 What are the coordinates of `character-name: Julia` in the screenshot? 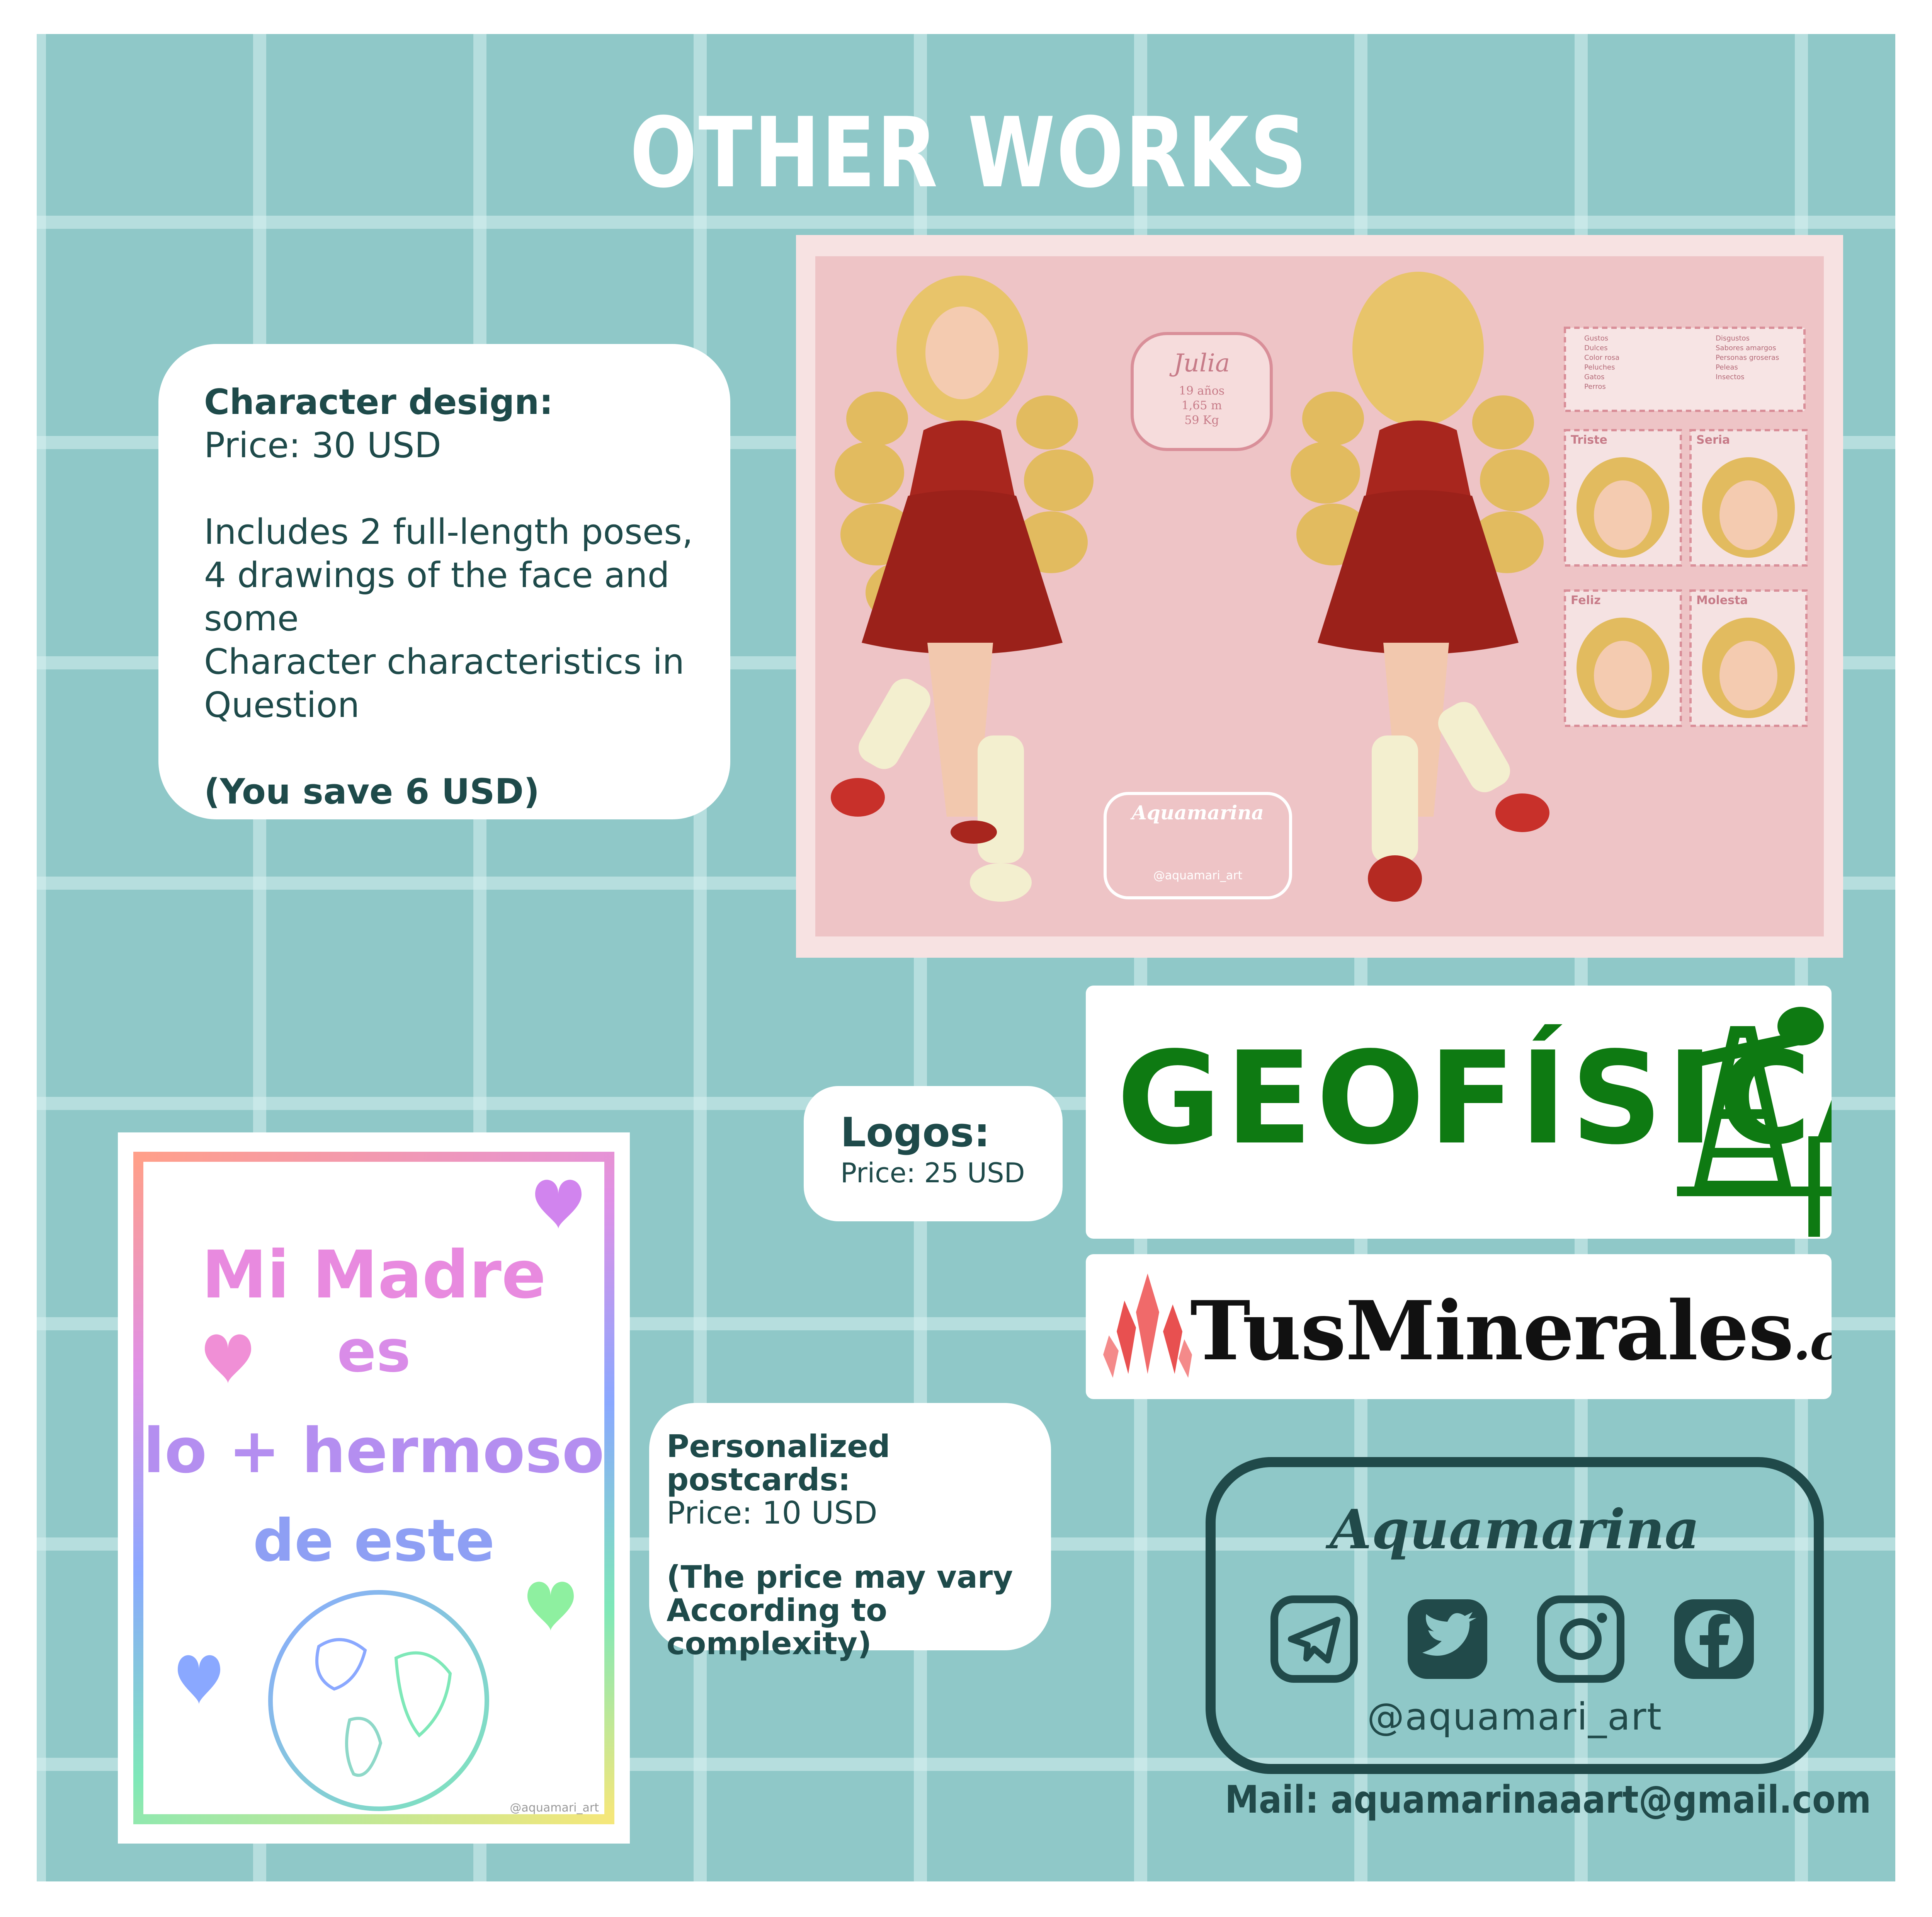 It's located at (1201, 363).